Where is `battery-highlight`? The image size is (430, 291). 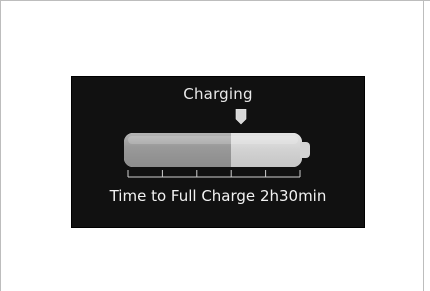 battery-highlight is located at coordinates (213, 140).